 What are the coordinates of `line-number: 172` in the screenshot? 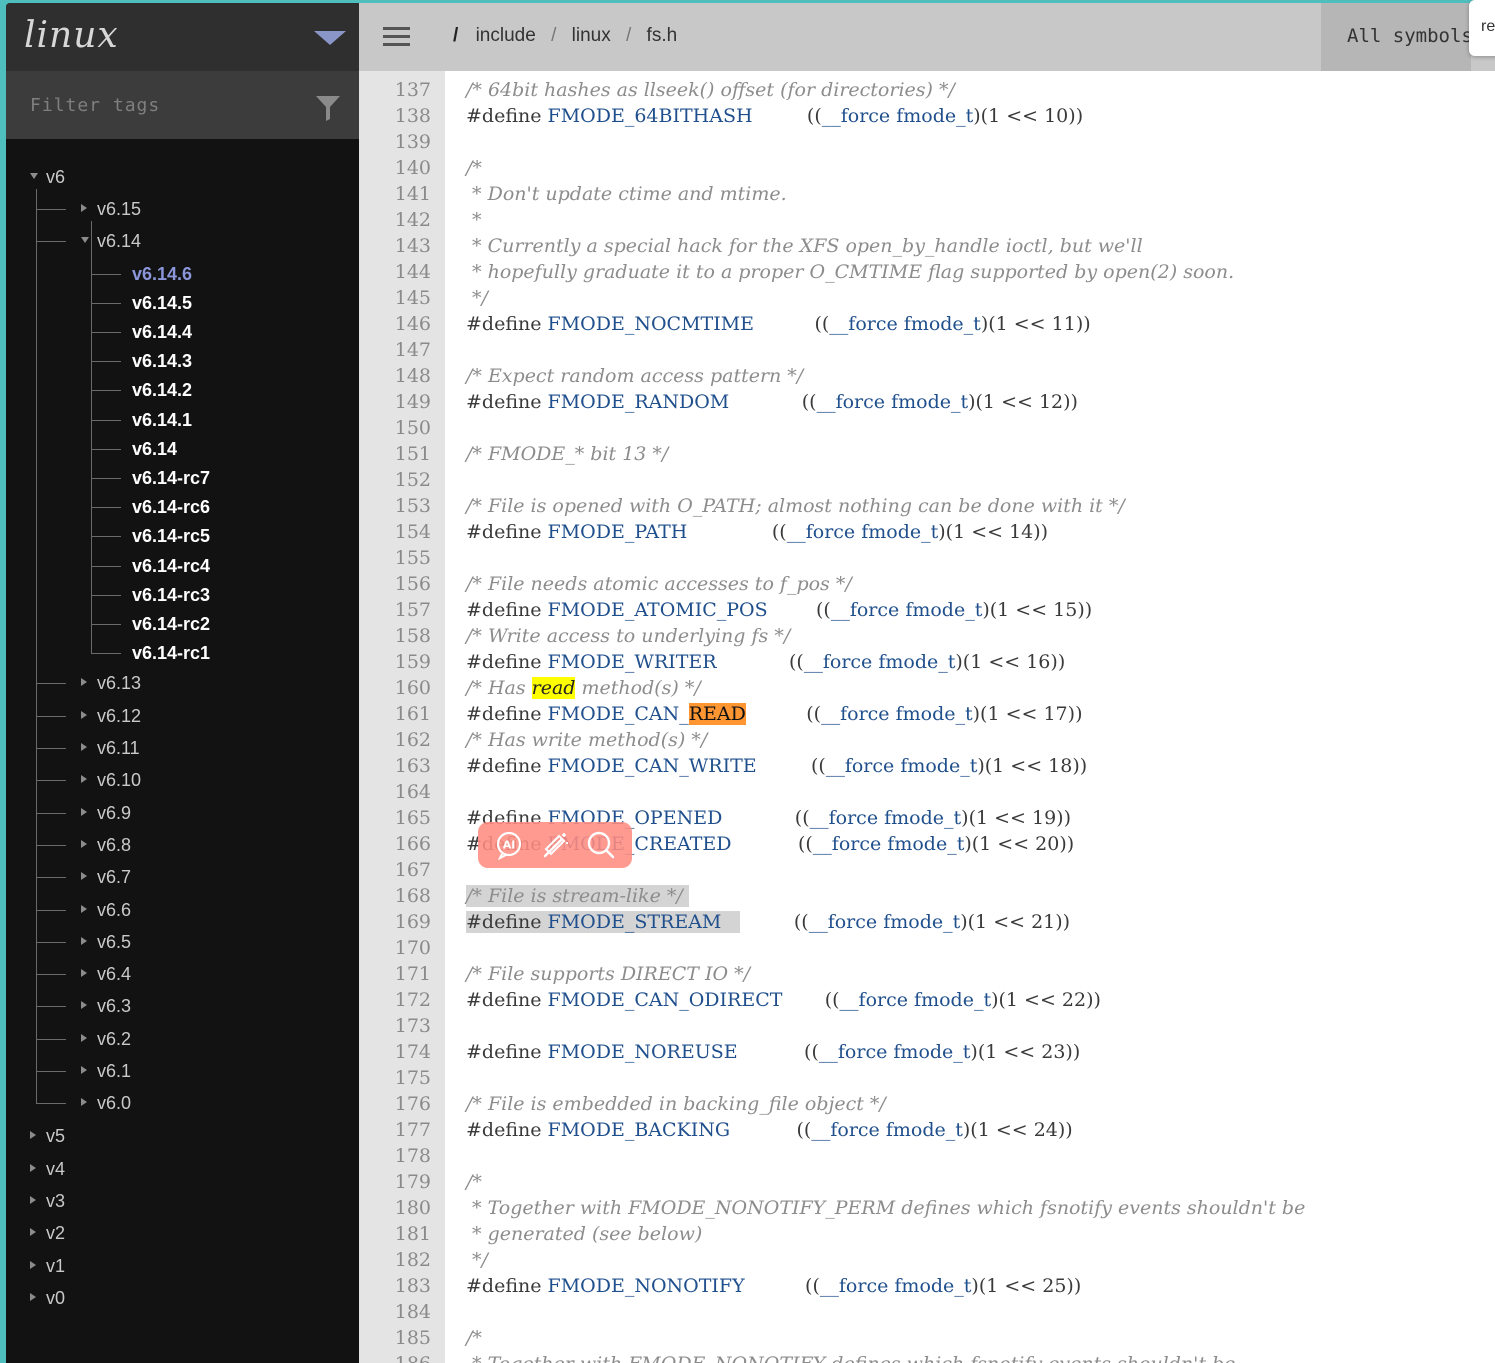 It's located at (395, 1000).